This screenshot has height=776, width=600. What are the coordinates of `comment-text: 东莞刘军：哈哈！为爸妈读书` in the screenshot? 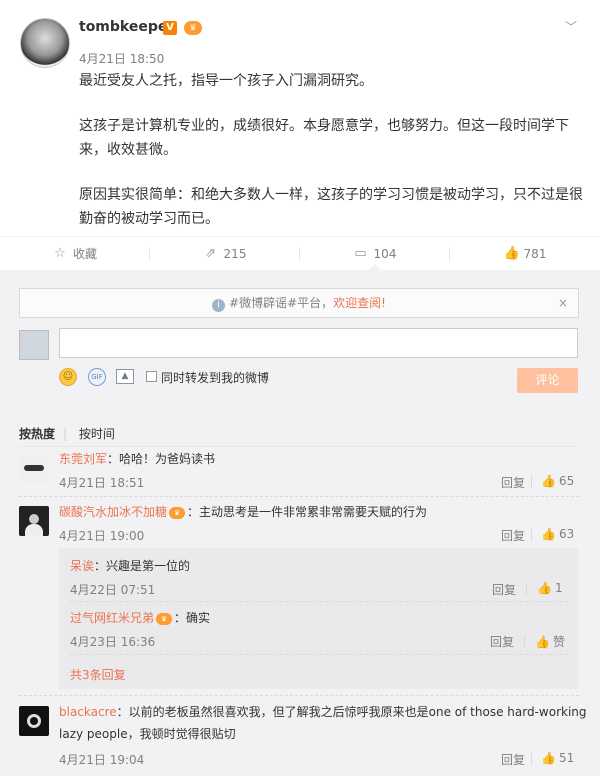 It's located at (137, 459).